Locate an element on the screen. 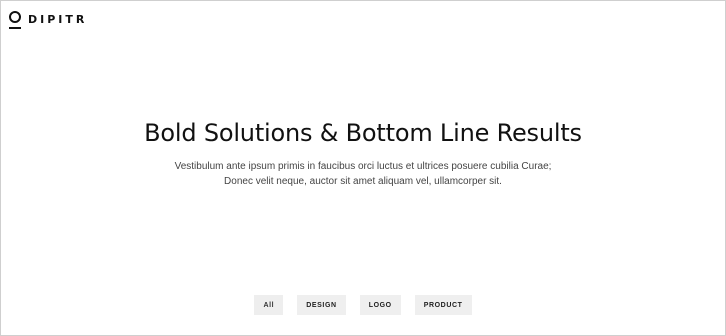  brand-name: DIPITR is located at coordinates (58, 19).